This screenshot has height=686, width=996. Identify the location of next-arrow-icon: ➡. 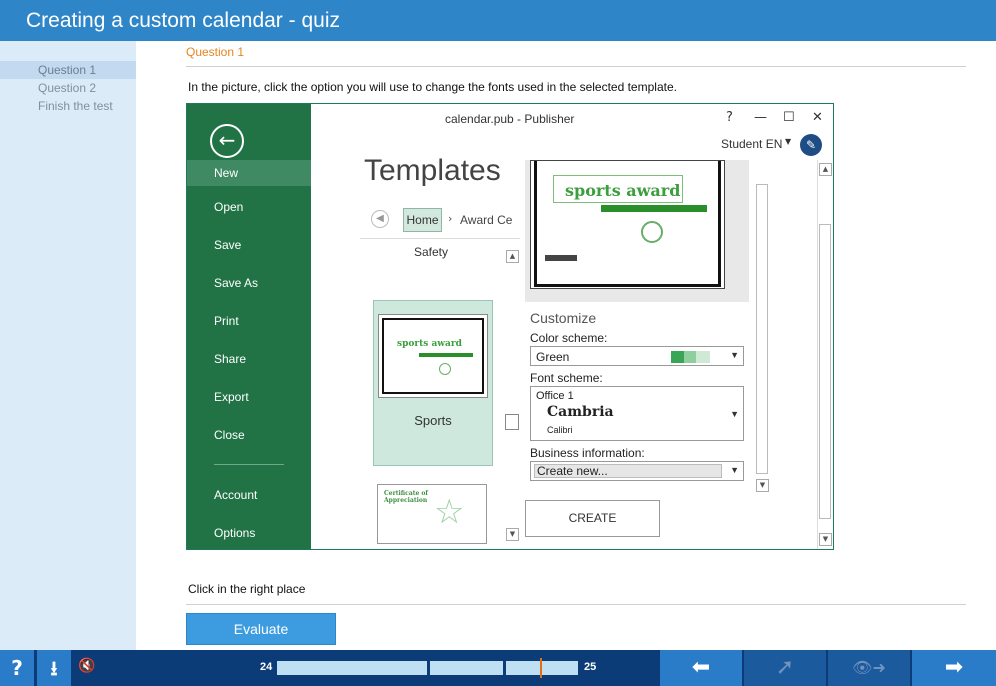
(954, 668).